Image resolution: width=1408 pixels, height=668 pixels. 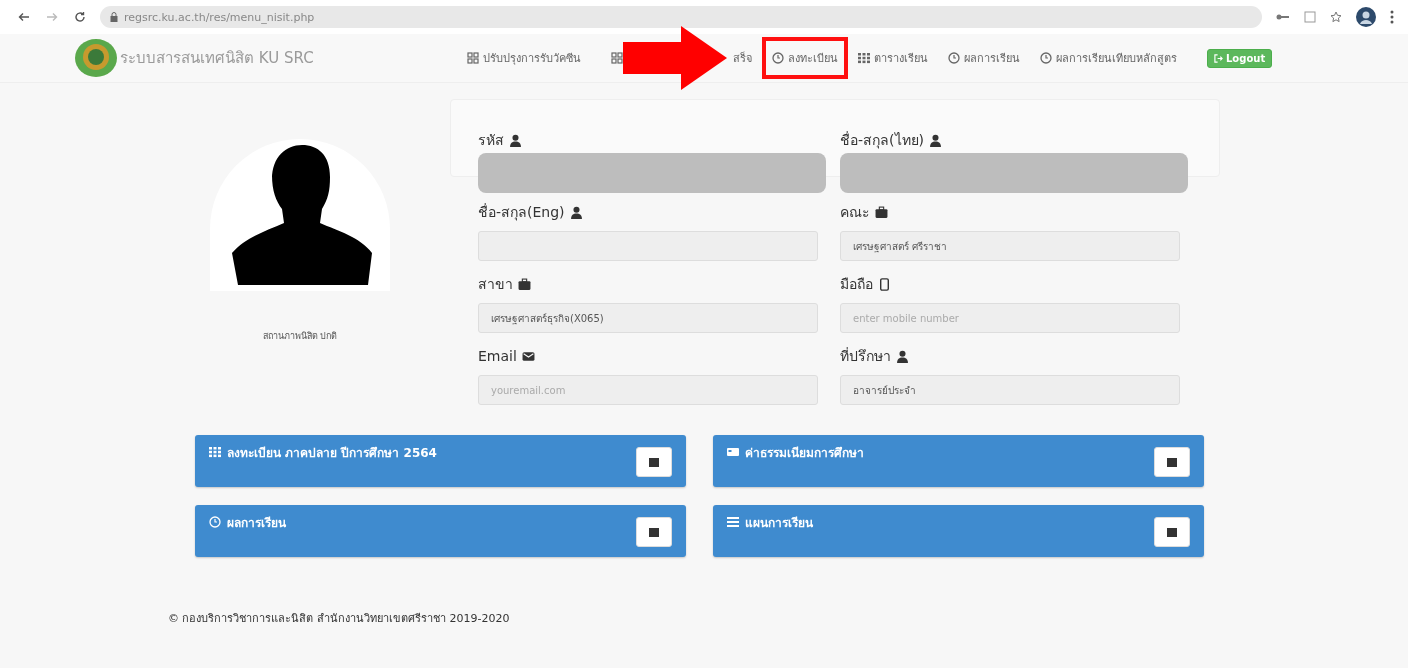 What do you see at coordinates (648, 318) in the screenshot?
I see `input-field: เศรษฐศาสตร์ธุรกิจ(X065)` at bounding box center [648, 318].